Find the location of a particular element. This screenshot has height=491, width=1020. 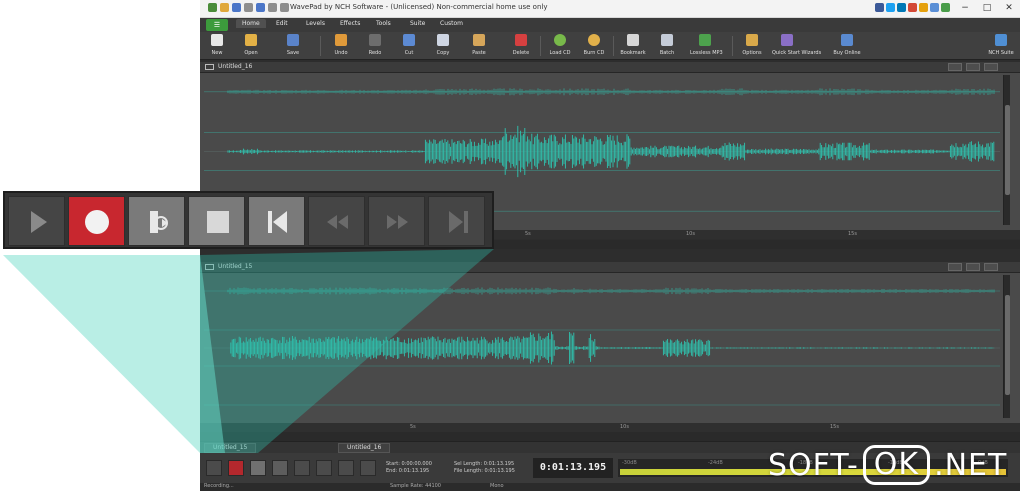

go-to-start-icon is located at coordinates (280, 222).